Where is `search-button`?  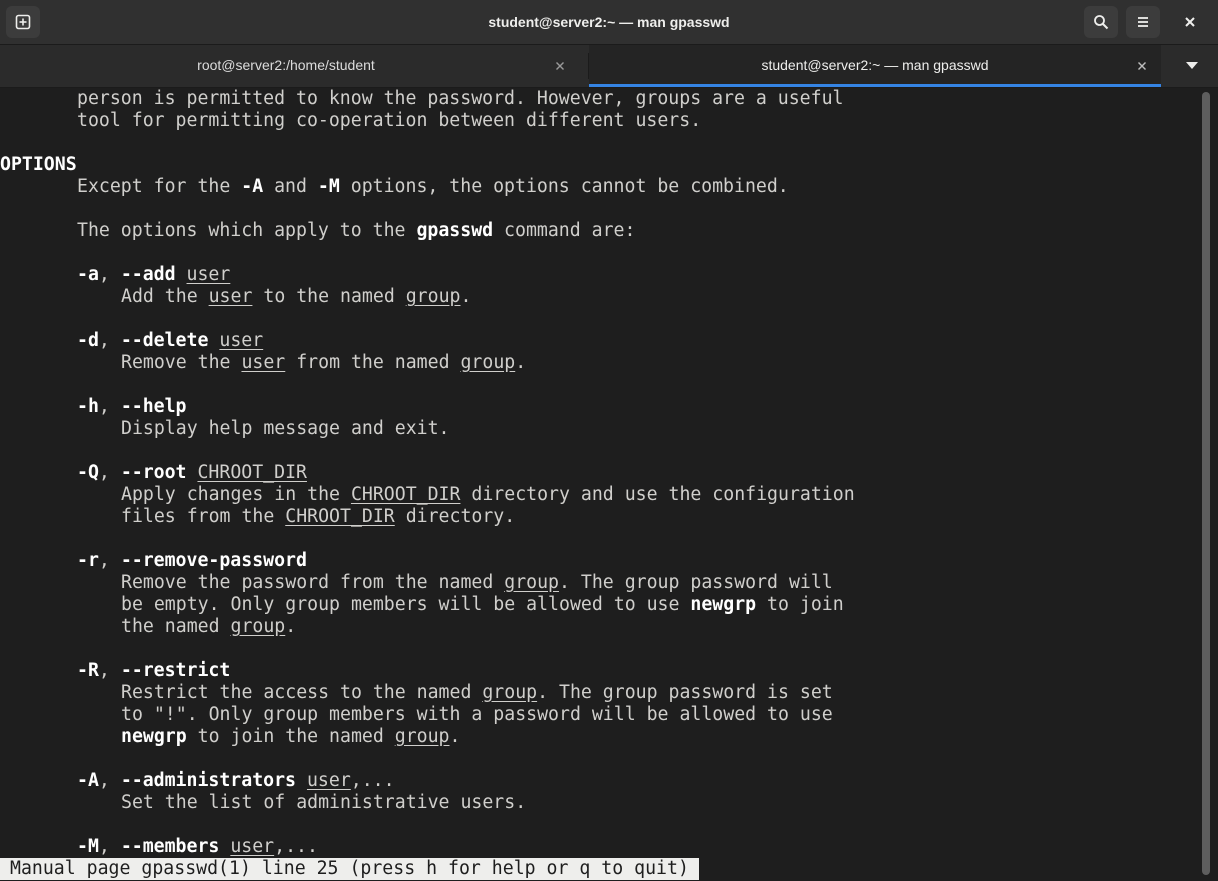
search-button is located at coordinates (1101, 22).